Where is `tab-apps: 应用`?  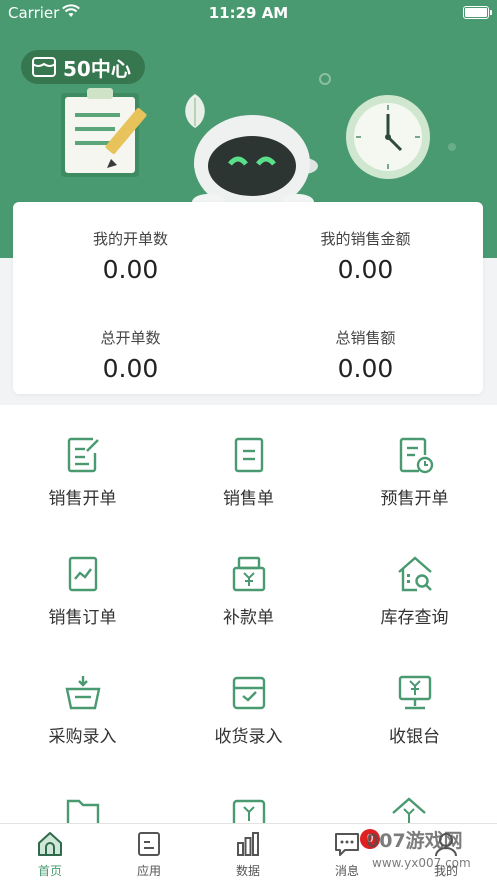 tab-apps: 应用 is located at coordinates (149, 853).